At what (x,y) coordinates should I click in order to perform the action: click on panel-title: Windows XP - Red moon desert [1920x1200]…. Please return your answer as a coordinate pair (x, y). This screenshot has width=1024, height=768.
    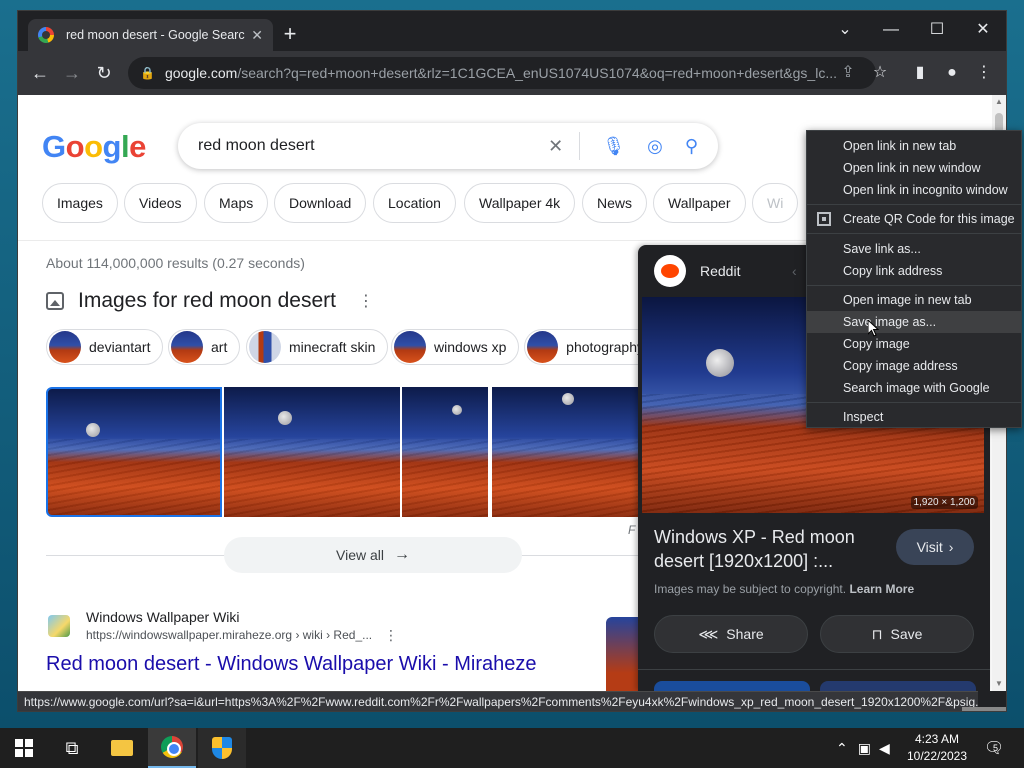
    Looking at the image, I should click on (769, 549).